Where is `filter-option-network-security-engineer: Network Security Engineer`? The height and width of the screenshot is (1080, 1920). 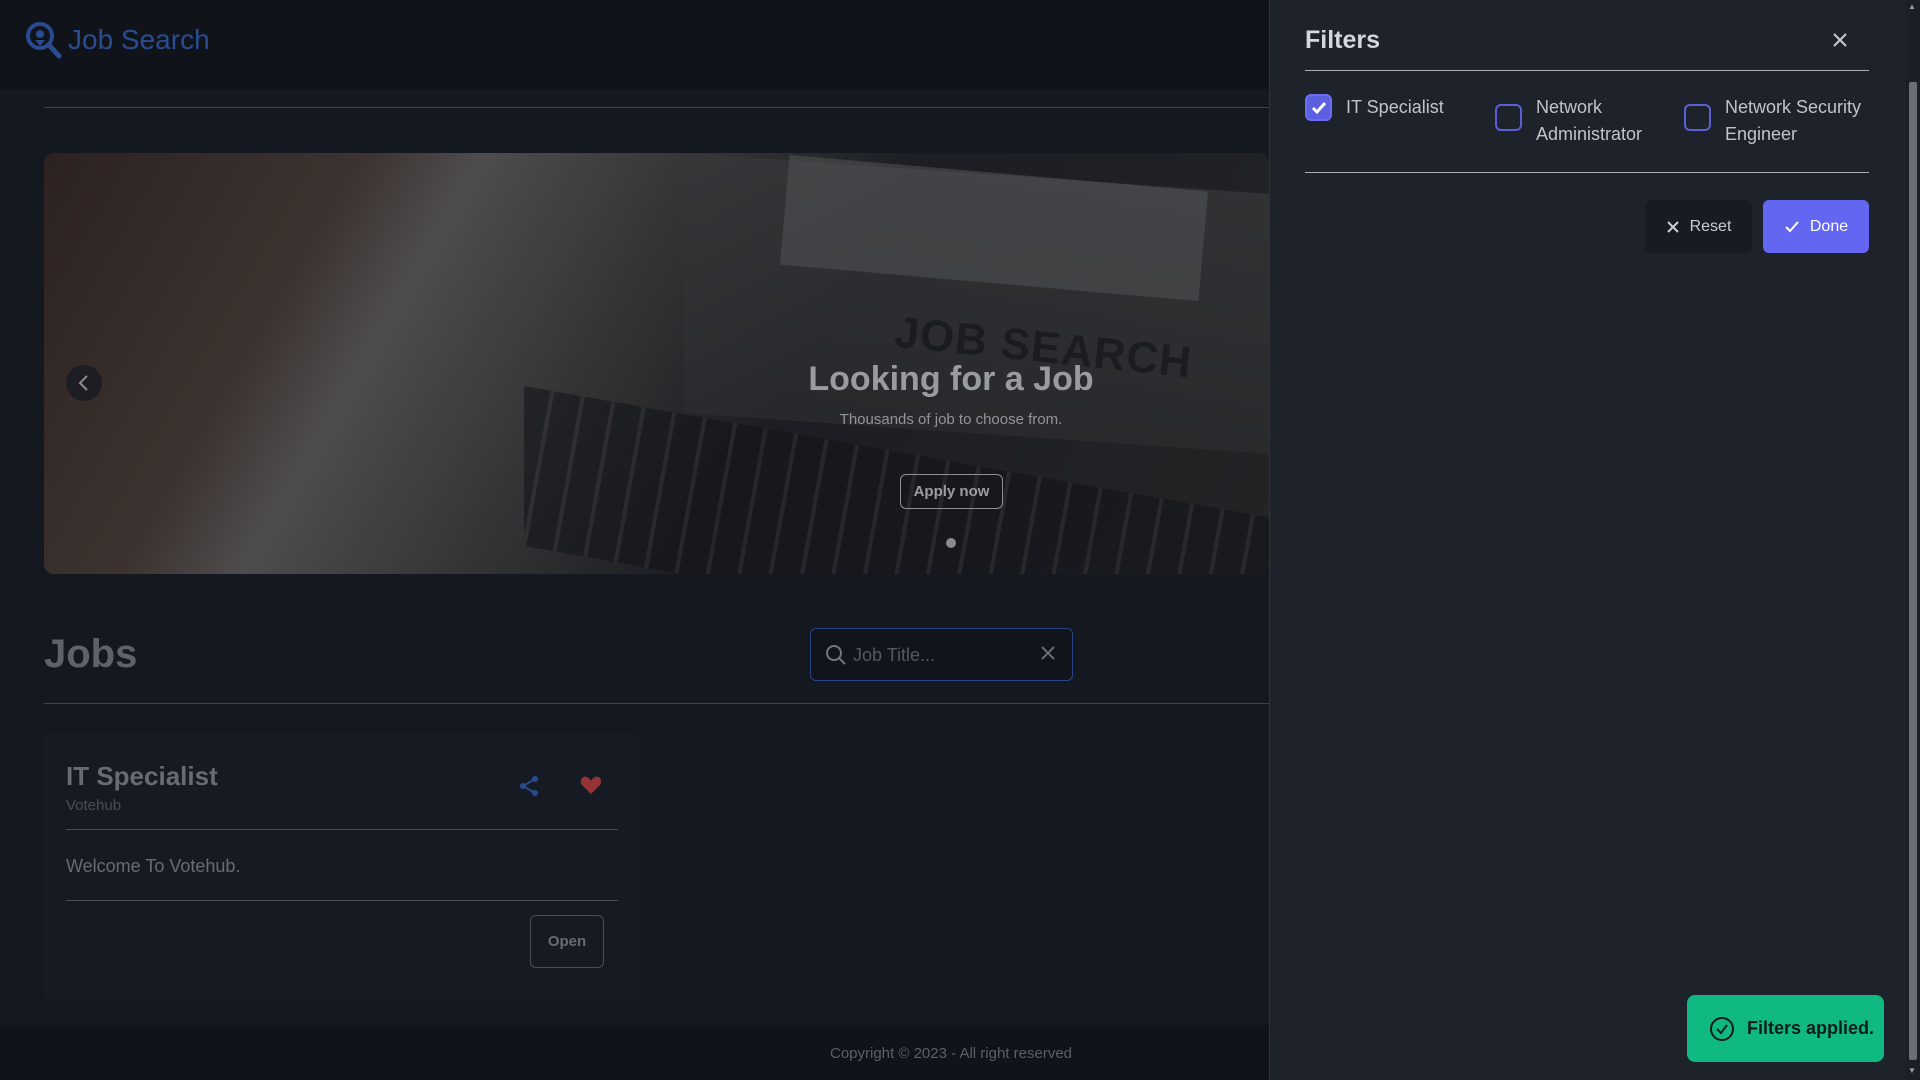 filter-option-network-security-engineer: Network Security Engineer is located at coordinates (1772, 121).